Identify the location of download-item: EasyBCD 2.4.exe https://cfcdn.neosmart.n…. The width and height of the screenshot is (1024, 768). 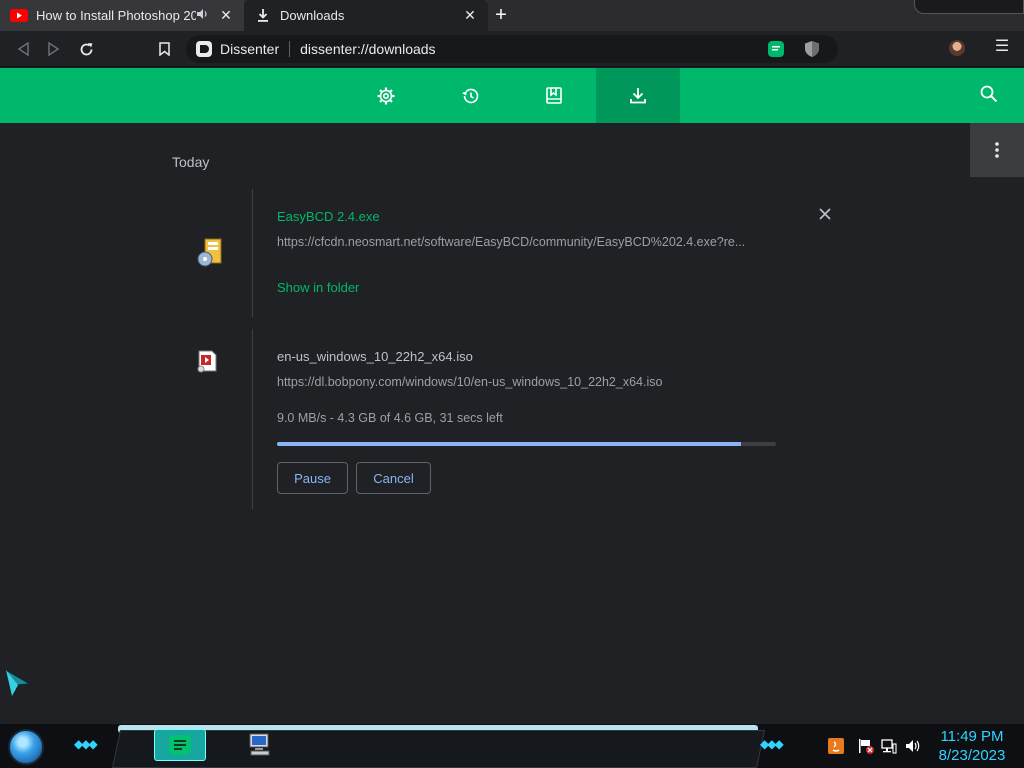
(524, 253).